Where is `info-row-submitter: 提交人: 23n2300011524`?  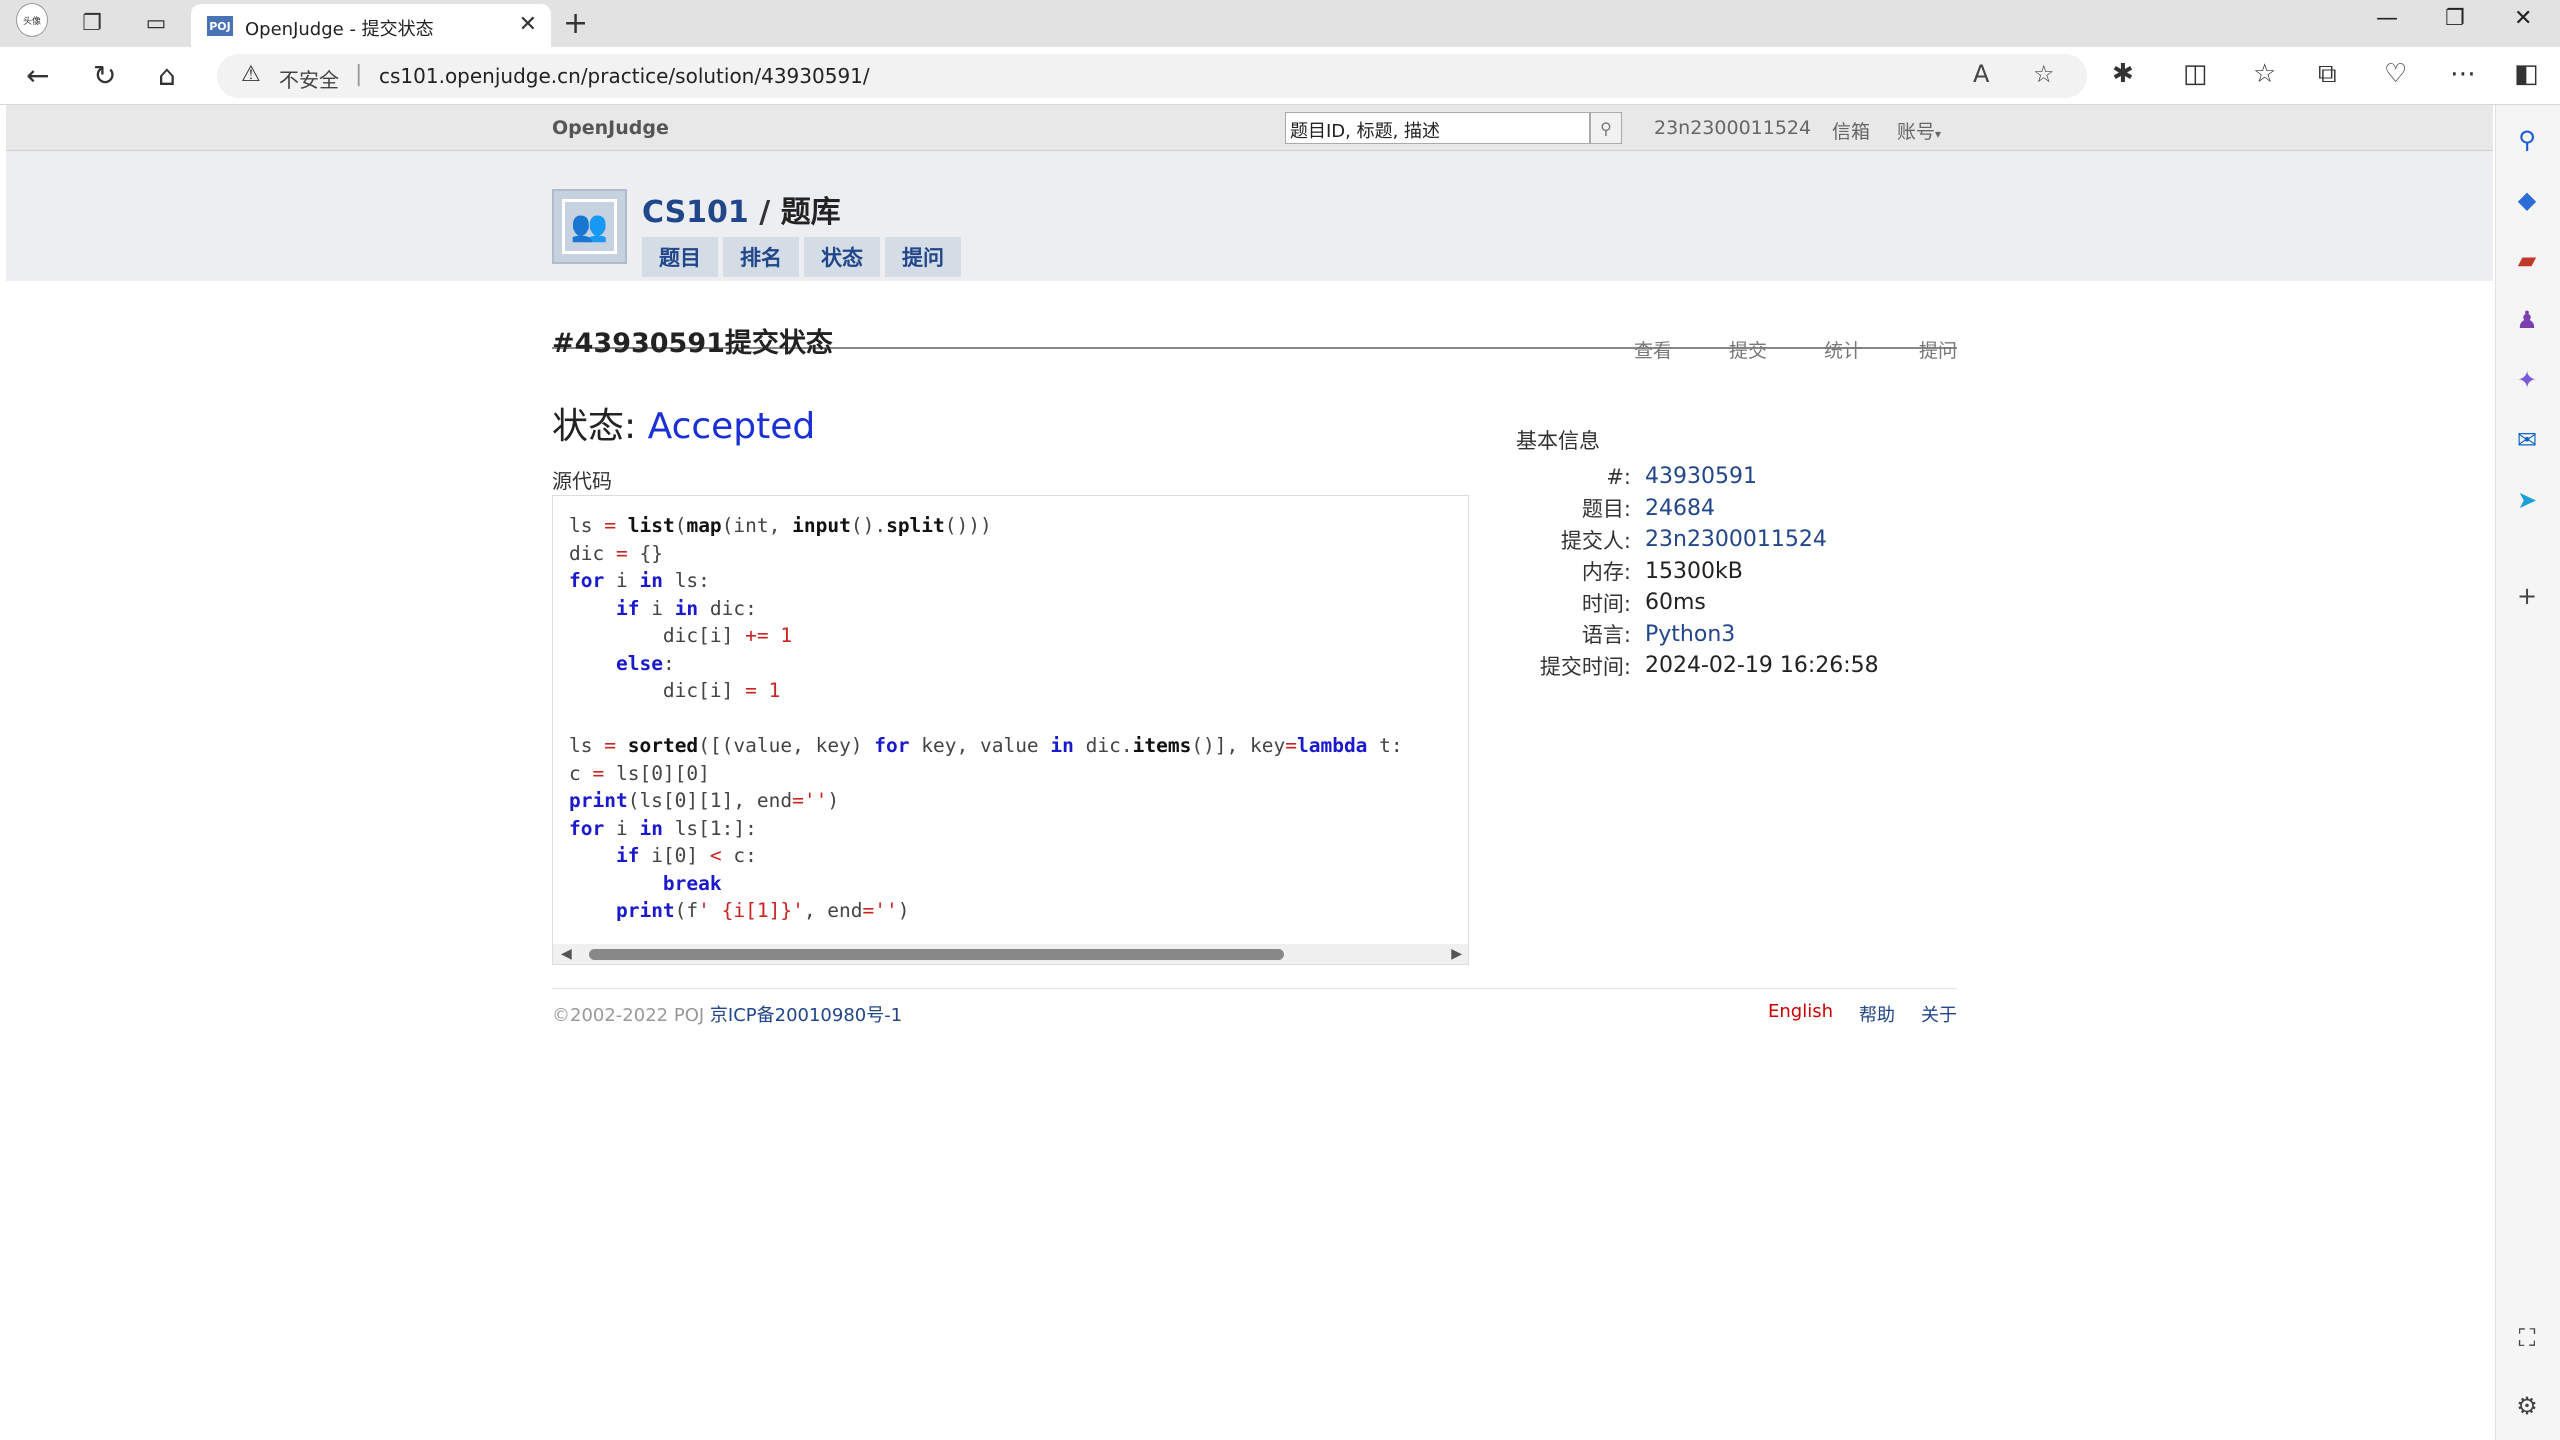 info-row-submitter: 提交人: 23n2300011524 is located at coordinates (1736, 540).